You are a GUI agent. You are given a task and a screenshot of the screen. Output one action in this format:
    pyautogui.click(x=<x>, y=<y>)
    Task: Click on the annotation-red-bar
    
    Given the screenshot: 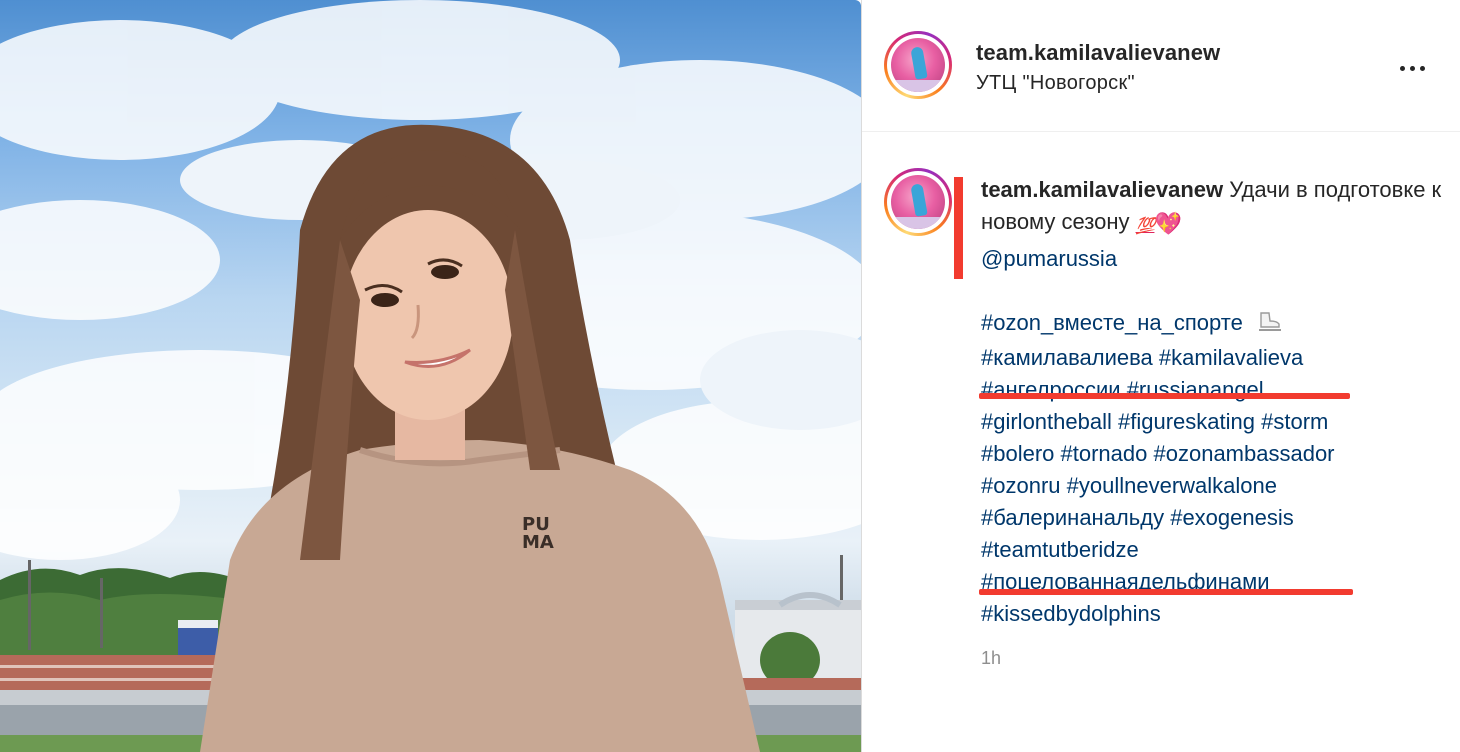 What is the action you would take?
    pyautogui.click(x=958, y=228)
    